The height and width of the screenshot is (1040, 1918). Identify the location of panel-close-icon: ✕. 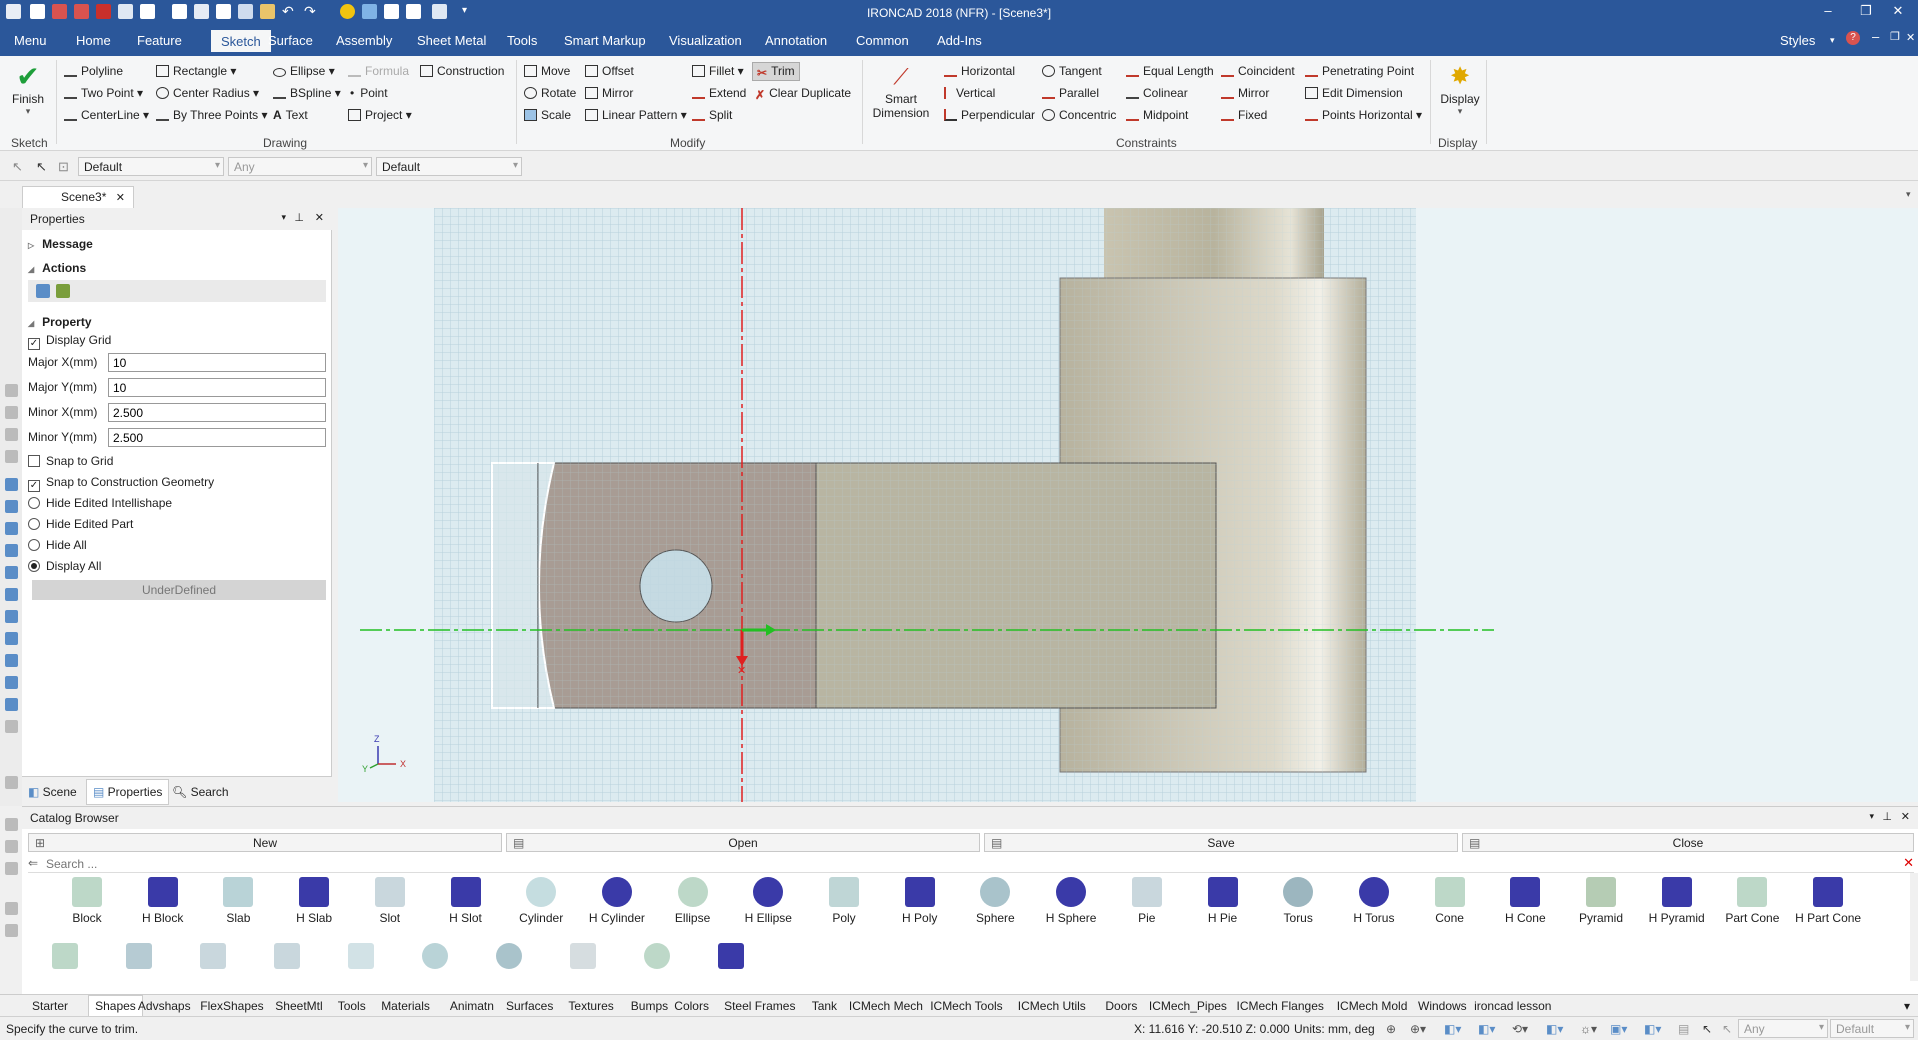
(319, 217).